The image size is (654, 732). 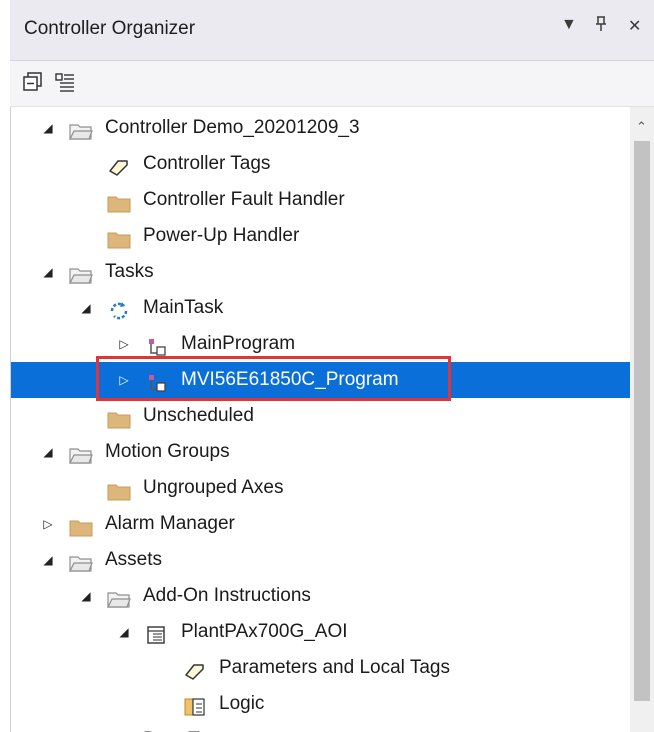 What do you see at coordinates (321, 272) in the screenshot?
I see `tree-item: ◢ Tasks` at bounding box center [321, 272].